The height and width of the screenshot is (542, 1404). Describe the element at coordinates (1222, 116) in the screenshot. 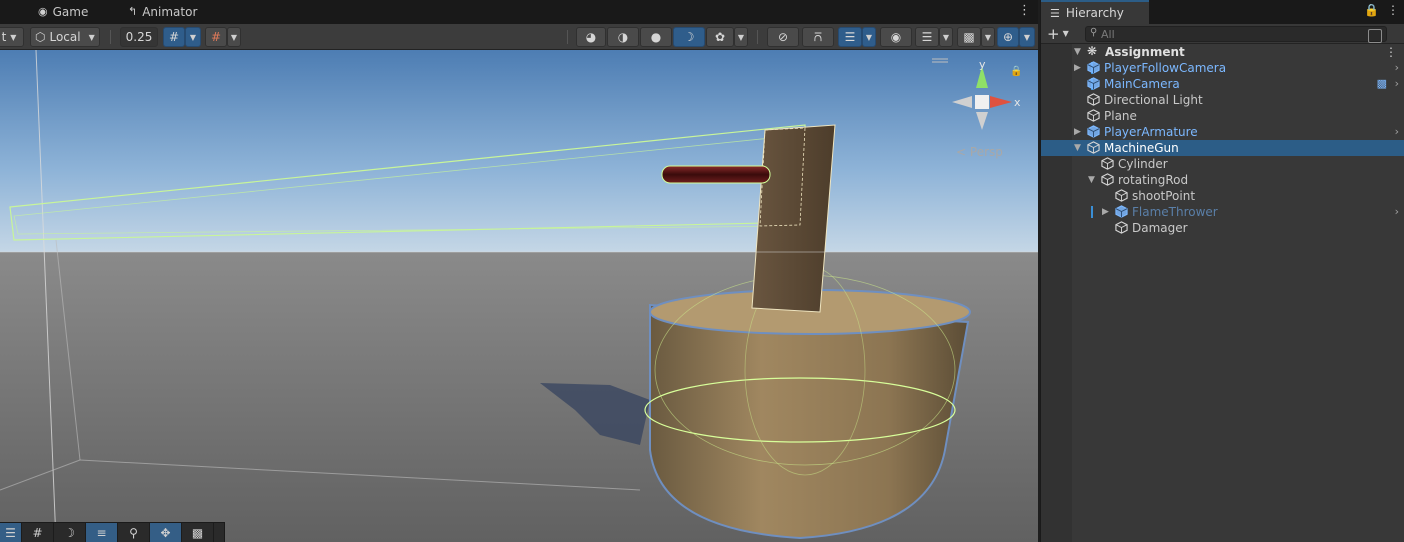

I see `hierarchy-item: Plane` at that location.